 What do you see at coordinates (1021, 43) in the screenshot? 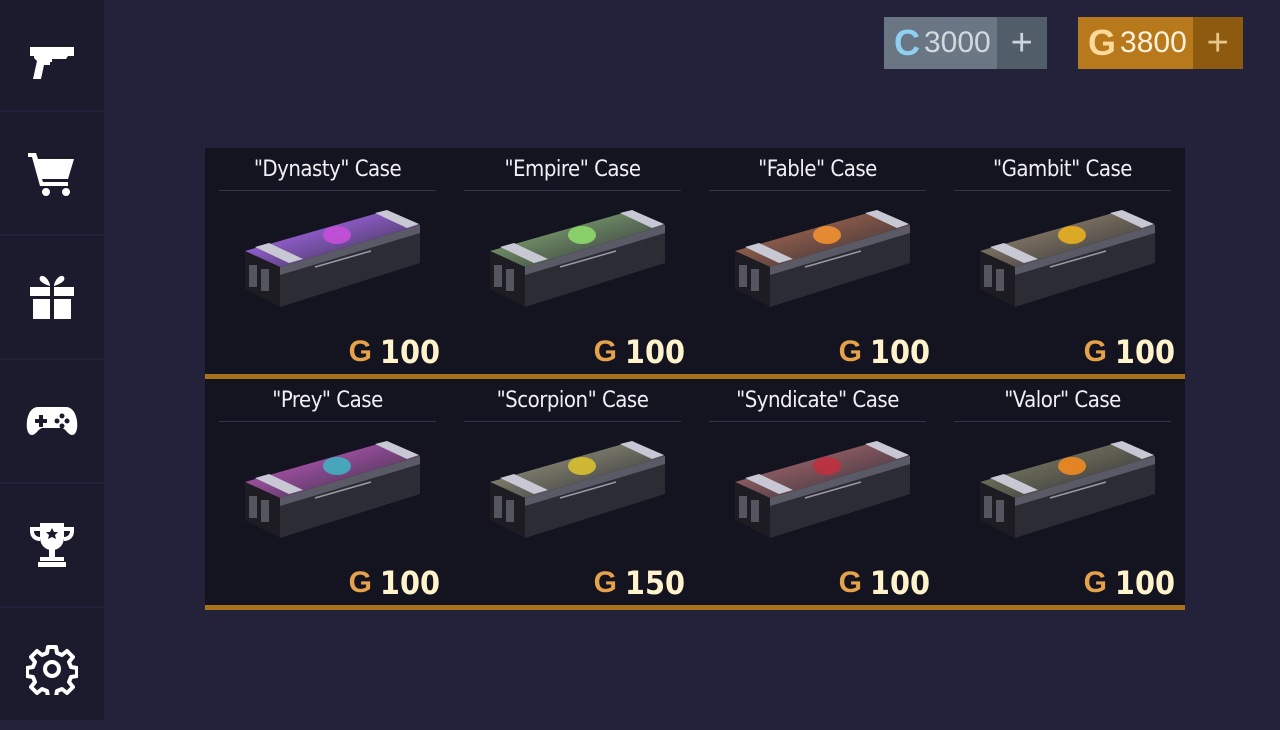
I see `add-silver-button: +` at bounding box center [1021, 43].